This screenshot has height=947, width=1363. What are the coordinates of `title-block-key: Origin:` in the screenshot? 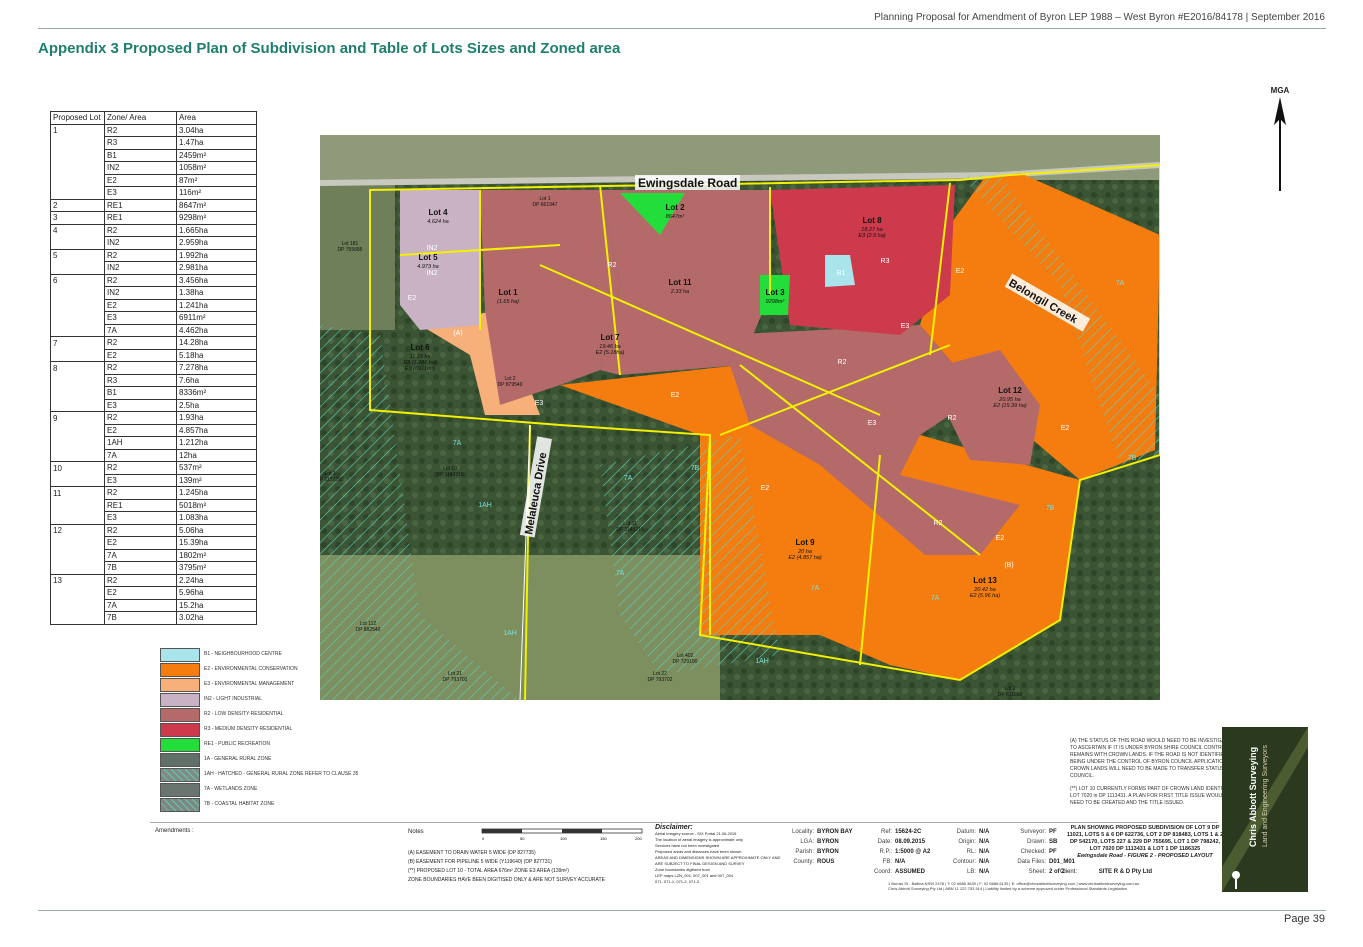 It's located at (967, 842).